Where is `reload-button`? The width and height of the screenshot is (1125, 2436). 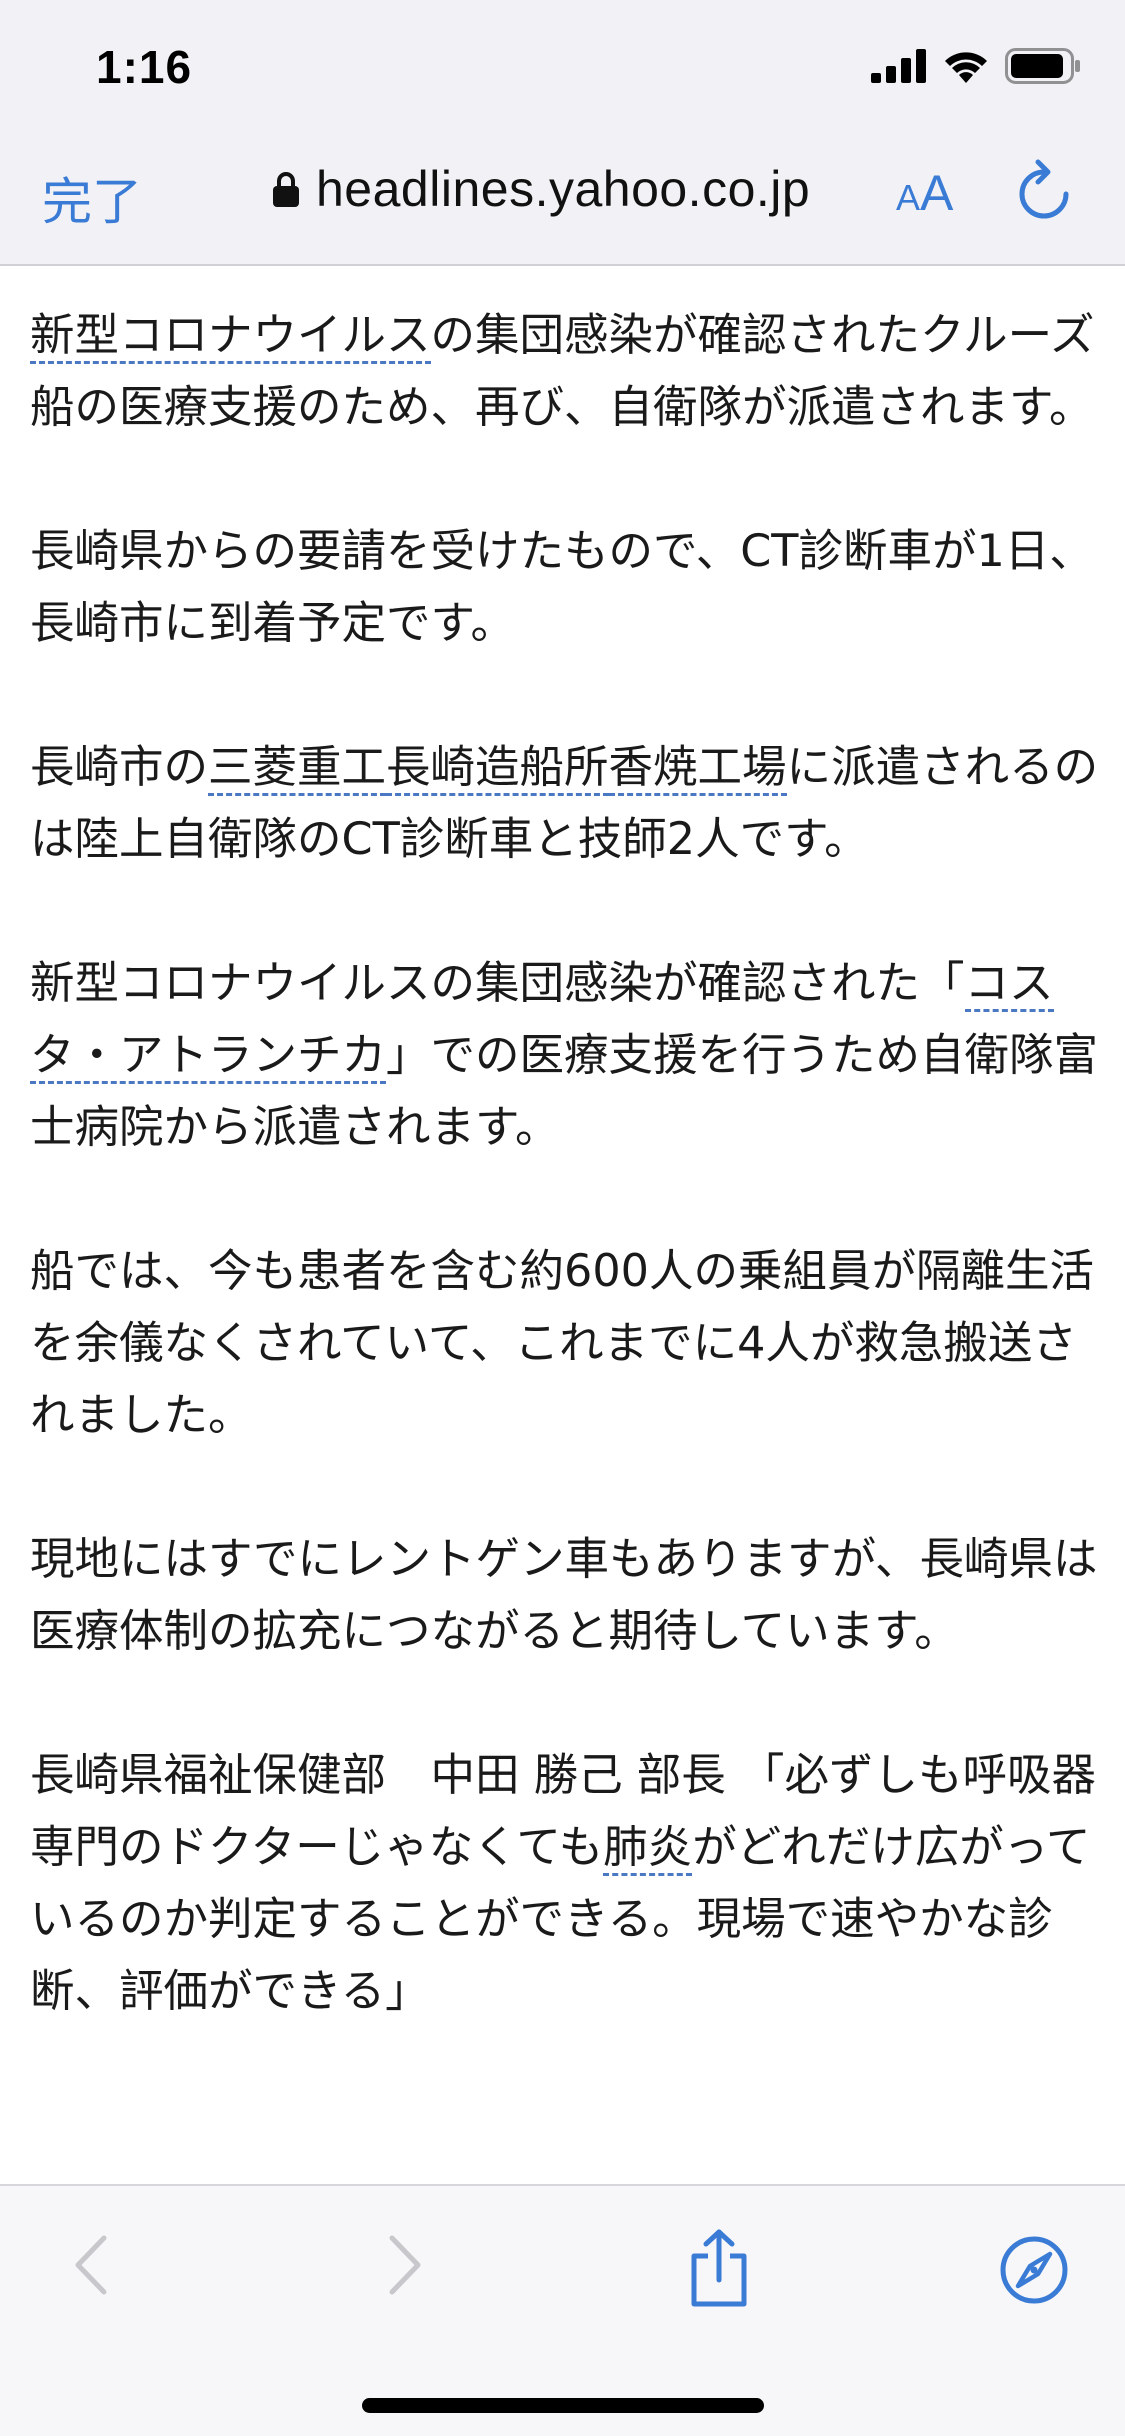 reload-button is located at coordinates (1044, 193).